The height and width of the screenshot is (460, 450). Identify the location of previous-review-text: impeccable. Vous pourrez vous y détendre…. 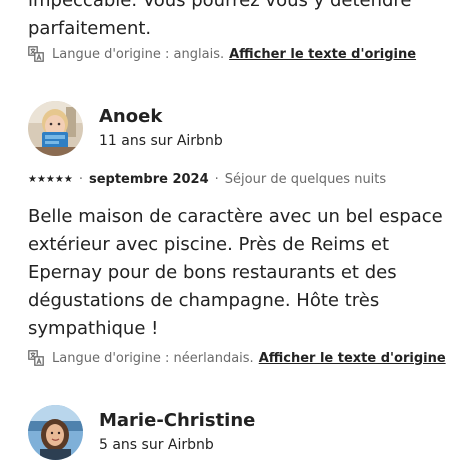
(228, 21).